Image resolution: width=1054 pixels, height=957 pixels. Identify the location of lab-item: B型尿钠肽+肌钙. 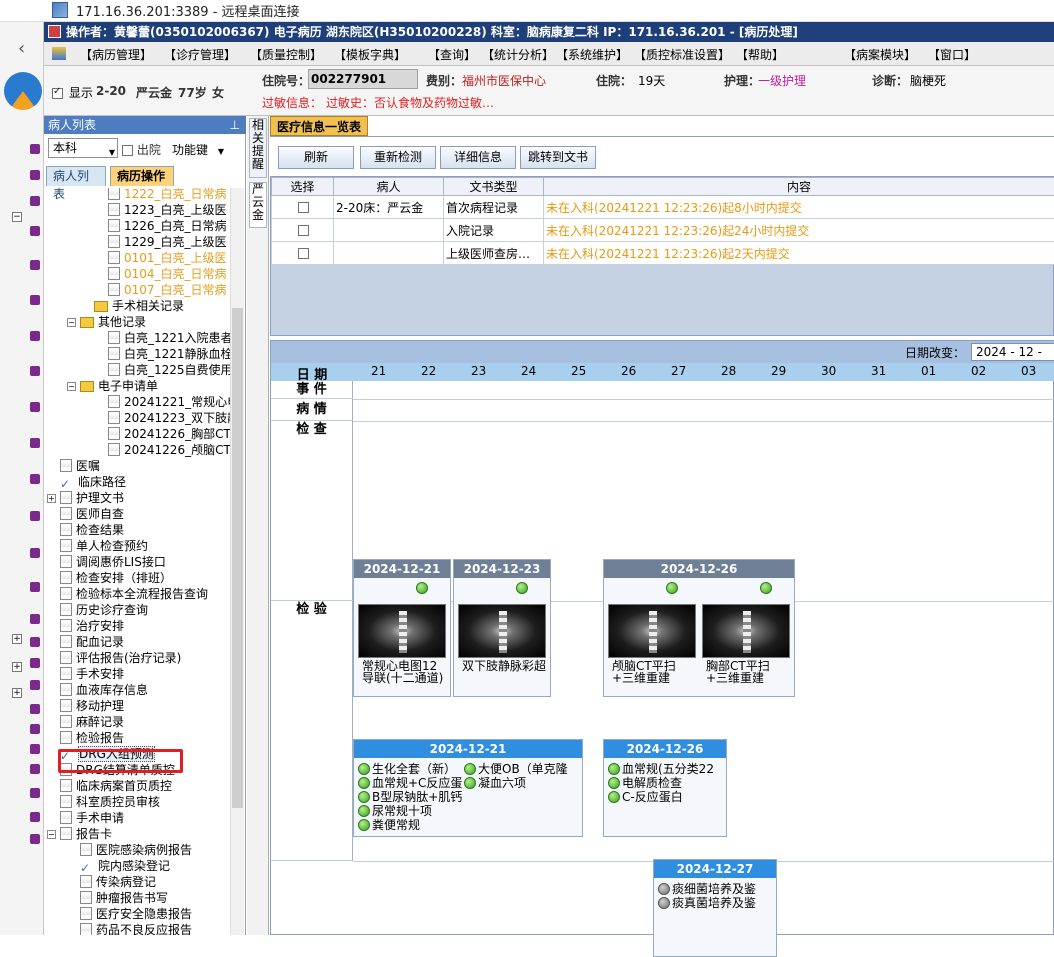
(410, 797).